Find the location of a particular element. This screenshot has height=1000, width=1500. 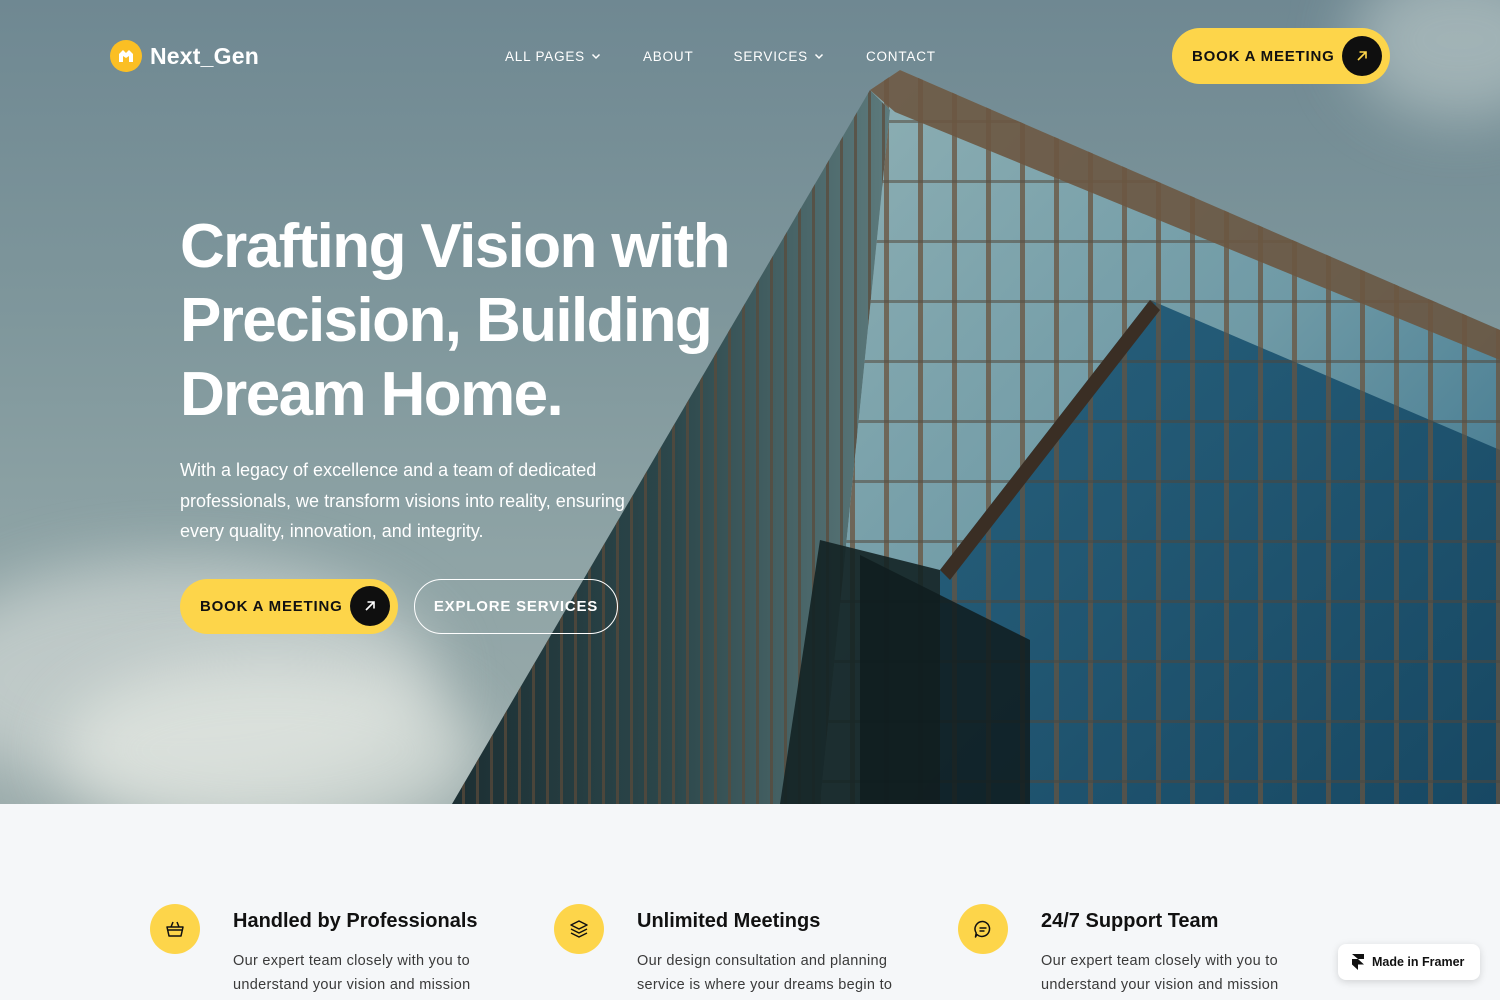

book-meeting-button: BOOK A MEETING is located at coordinates (289, 606).